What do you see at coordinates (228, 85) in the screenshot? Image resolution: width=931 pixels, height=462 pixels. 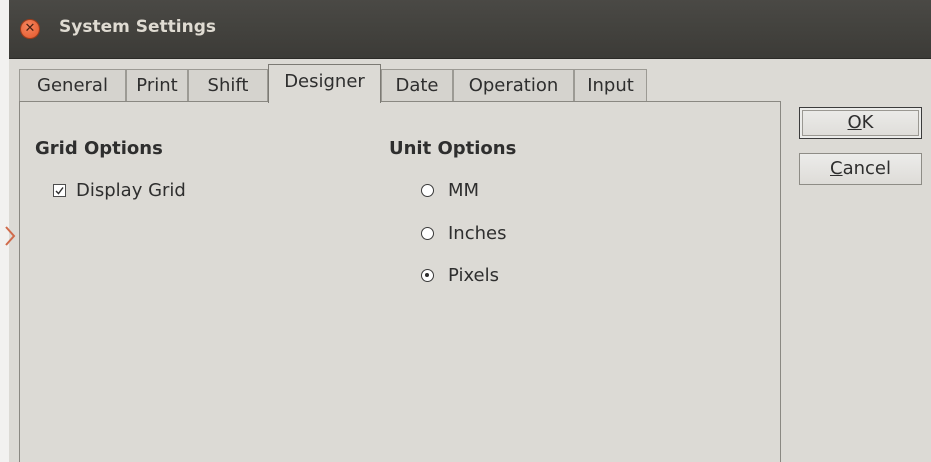 I see `tab-shift: Shift` at bounding box center [228, 85].